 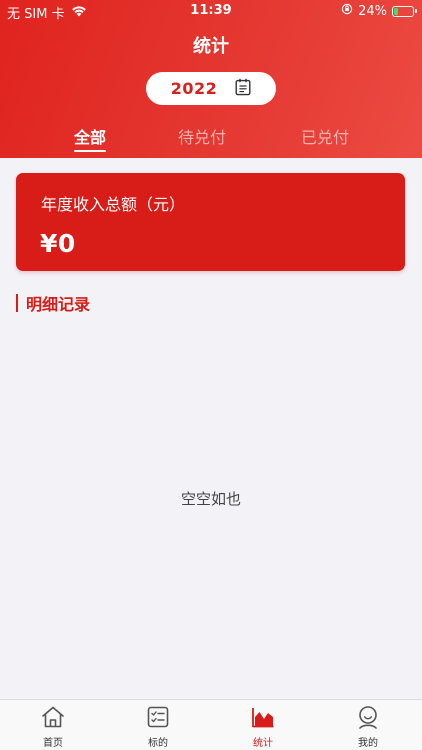 What do you see at coordinates (210, 499) in the screenshot?
I see `empty-state-text: 空空如也` at bounding box center [210, 499].